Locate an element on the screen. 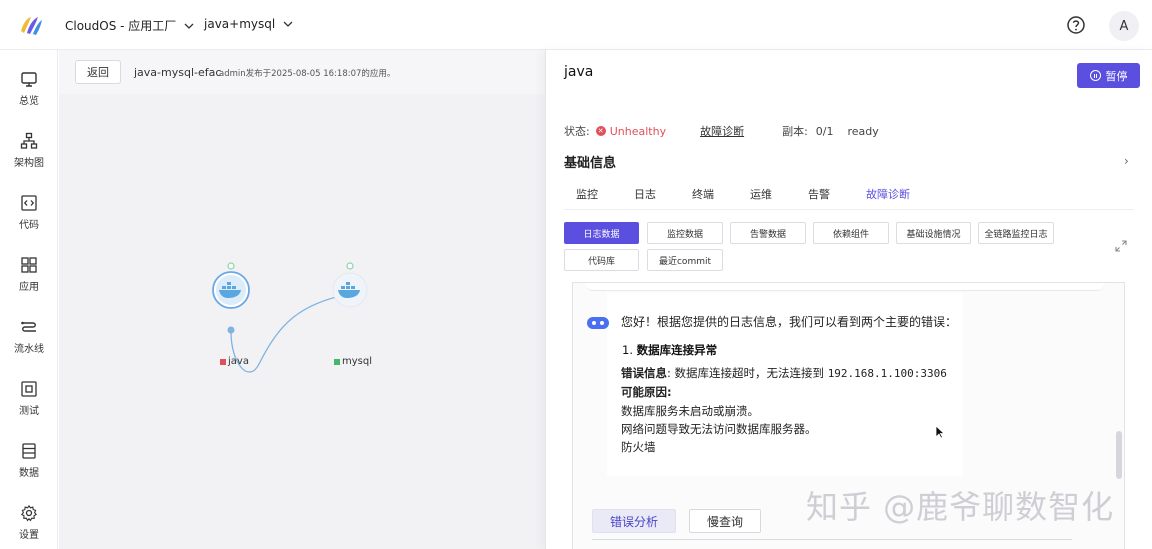  sidebar: 总览 架构图 代码 应用 流水线 测试 数据 设置 is located at coordinates (29, 299).